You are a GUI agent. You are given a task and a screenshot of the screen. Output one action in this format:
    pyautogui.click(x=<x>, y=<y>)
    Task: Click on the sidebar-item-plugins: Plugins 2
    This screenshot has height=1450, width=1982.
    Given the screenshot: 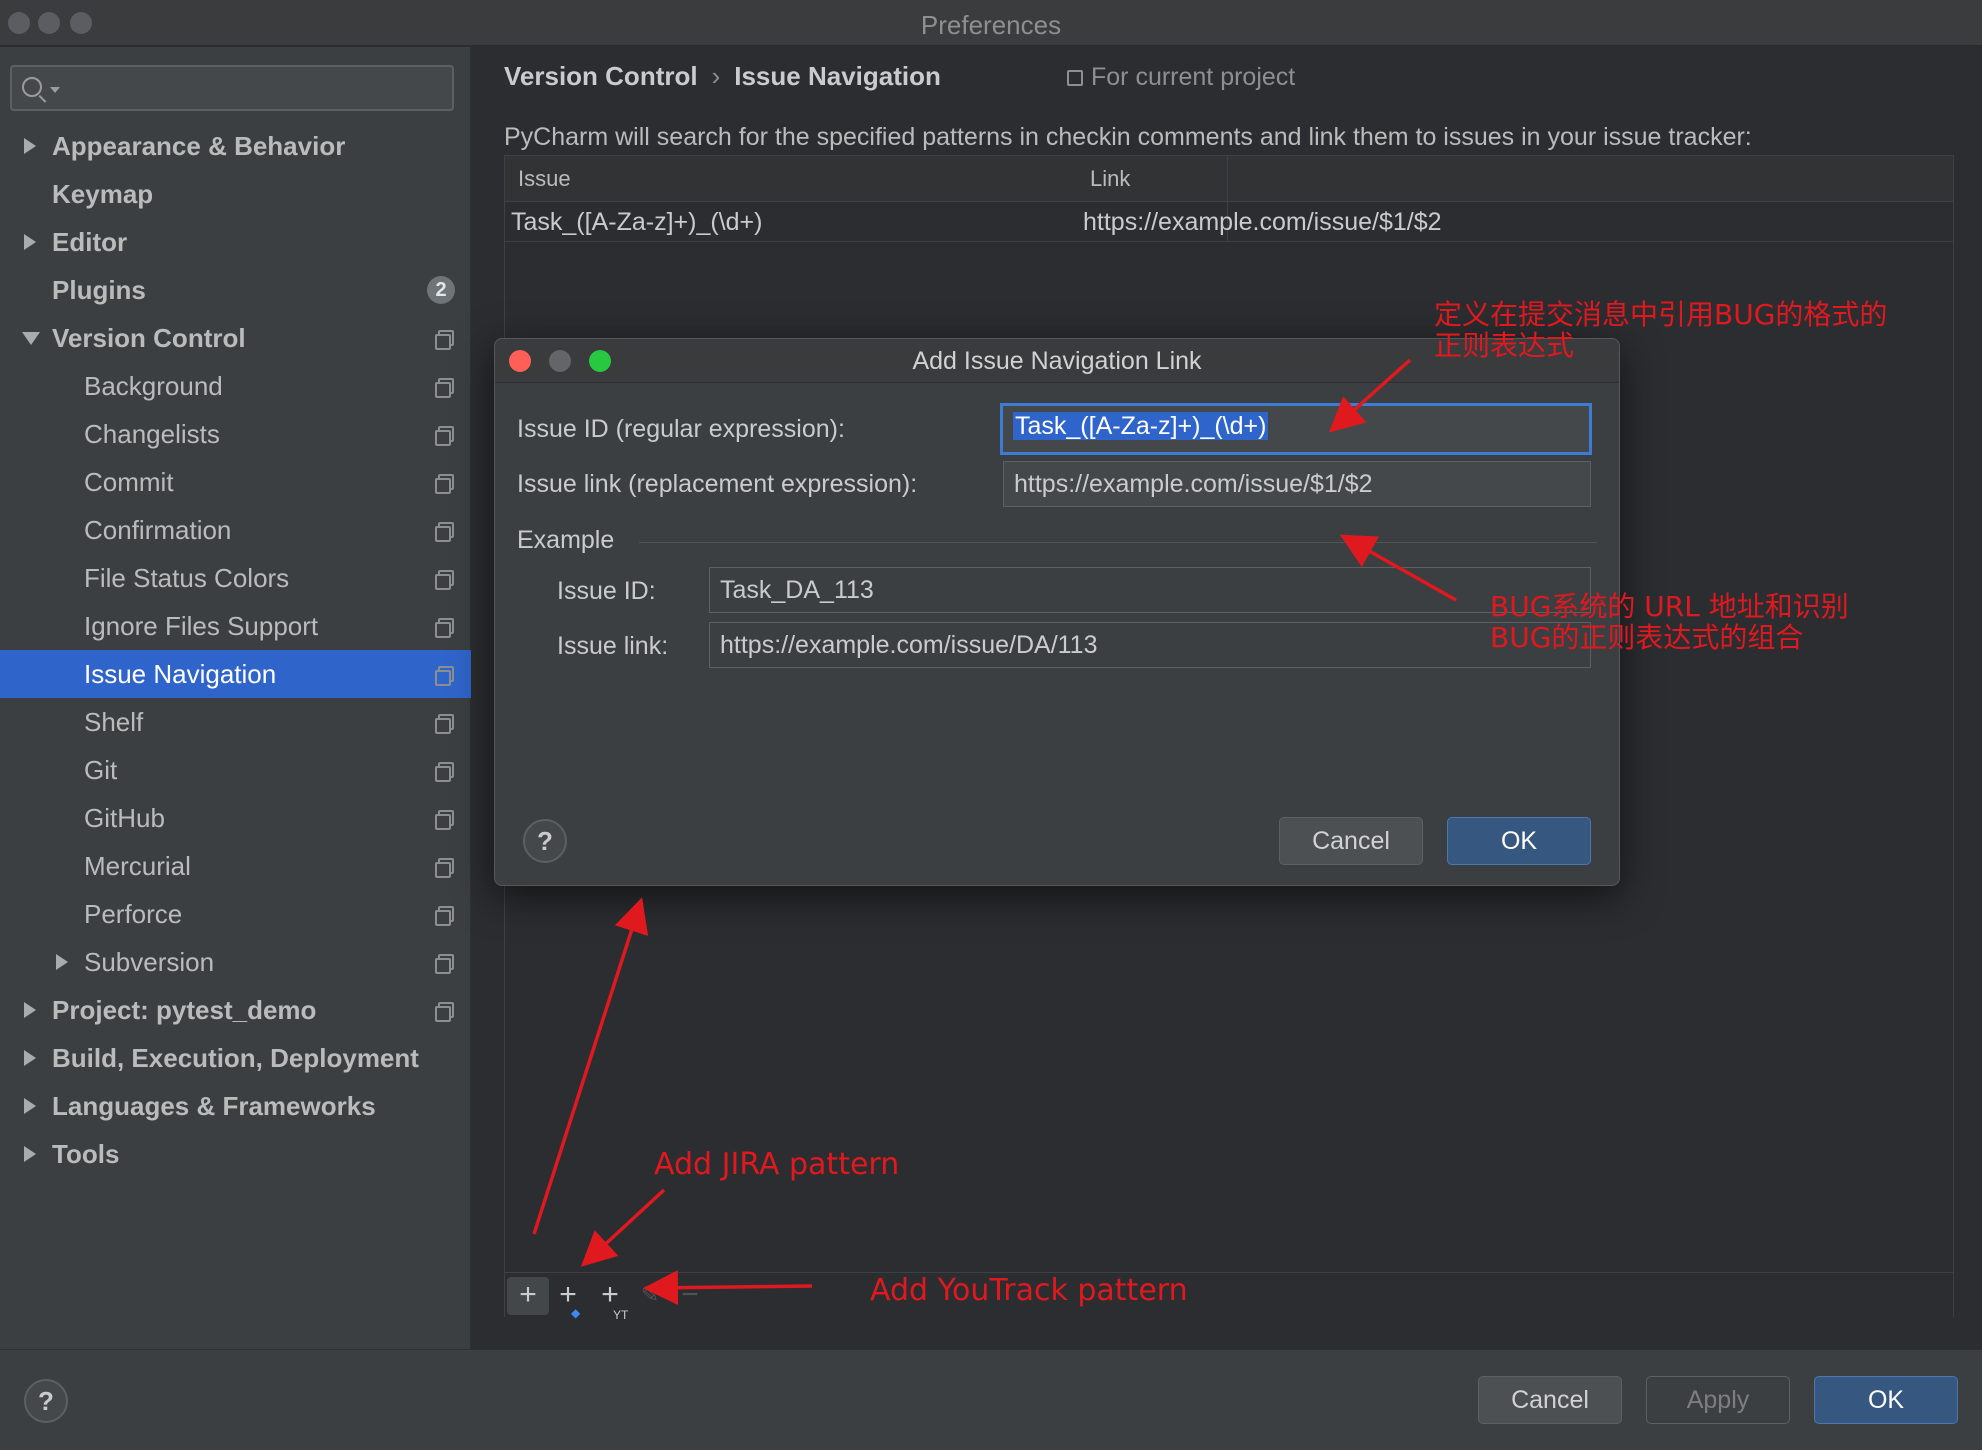 What is the action you would take?
    pyautogui.click(x=235, y=290)
    